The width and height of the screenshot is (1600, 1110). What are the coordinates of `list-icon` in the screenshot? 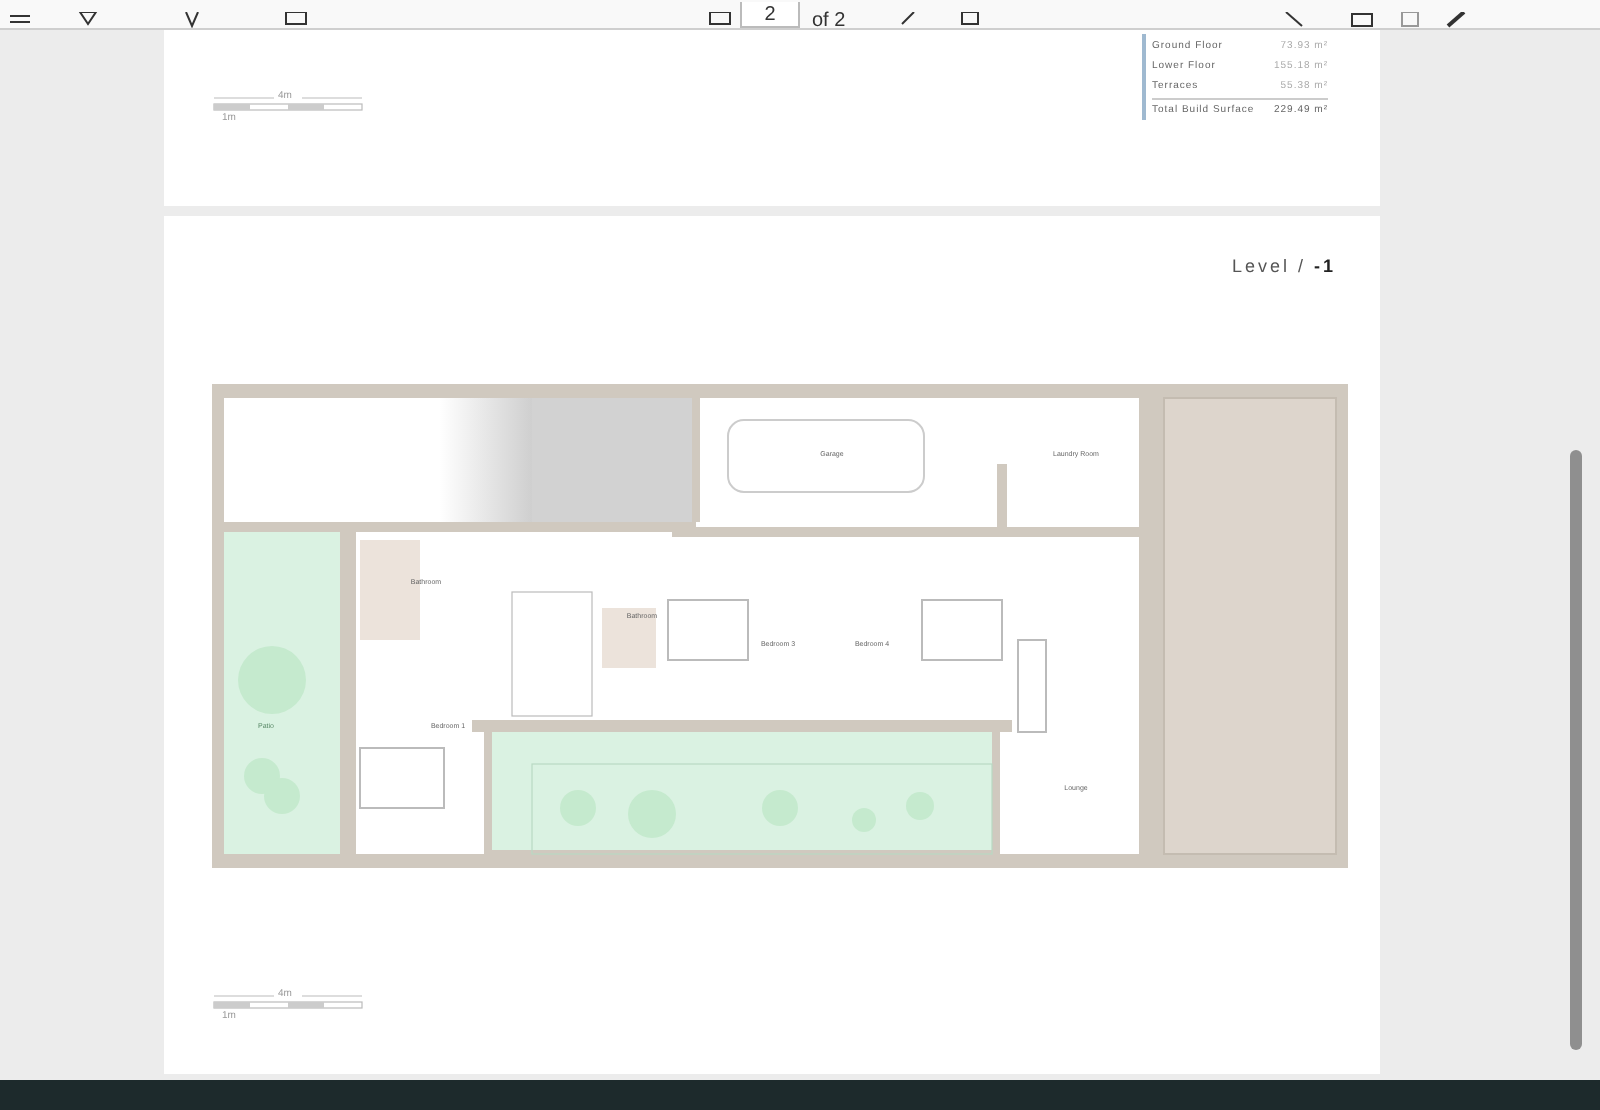 It's located at (20, 20).